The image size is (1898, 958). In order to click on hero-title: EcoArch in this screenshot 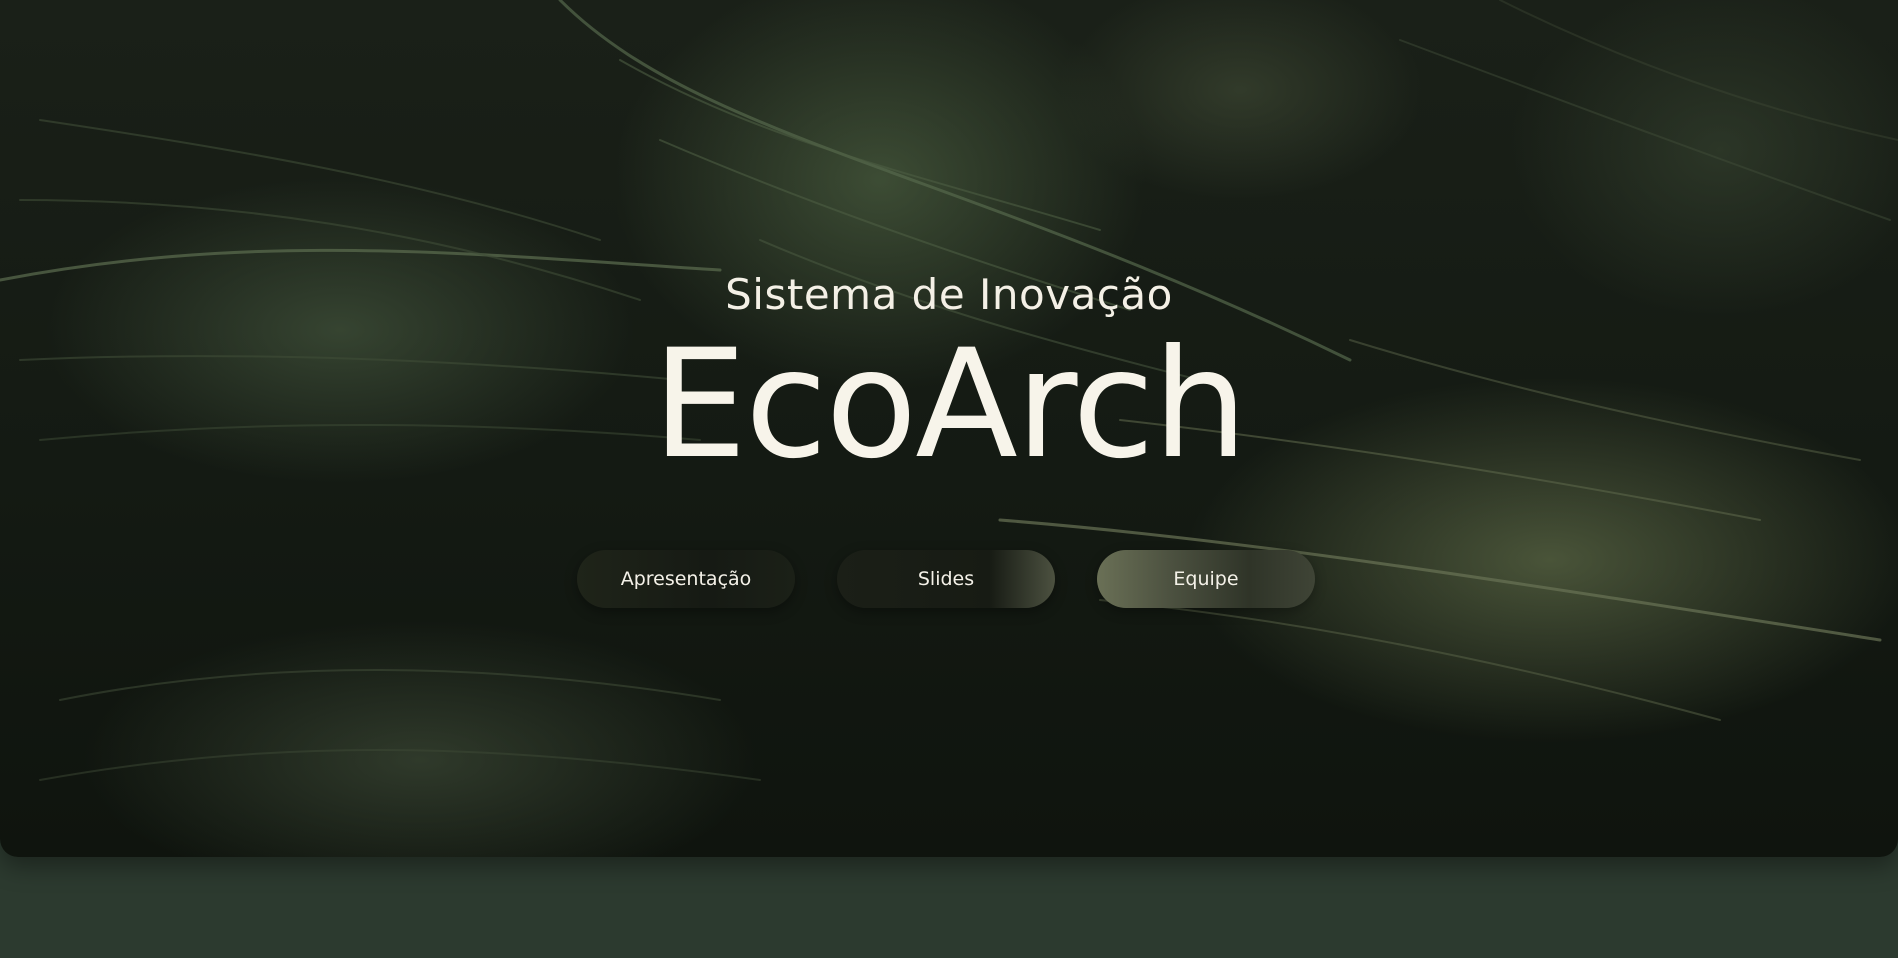, I will do `click(950, 405)`.